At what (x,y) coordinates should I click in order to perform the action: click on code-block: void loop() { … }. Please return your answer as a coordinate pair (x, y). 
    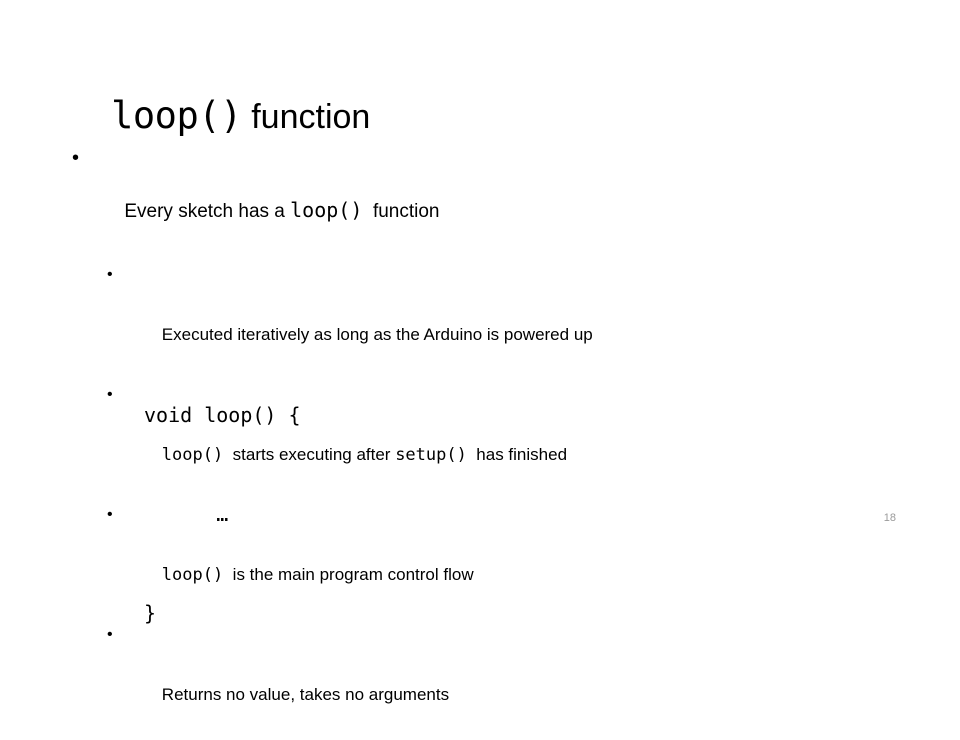
    Looking at the image, I should click on (222, 514).